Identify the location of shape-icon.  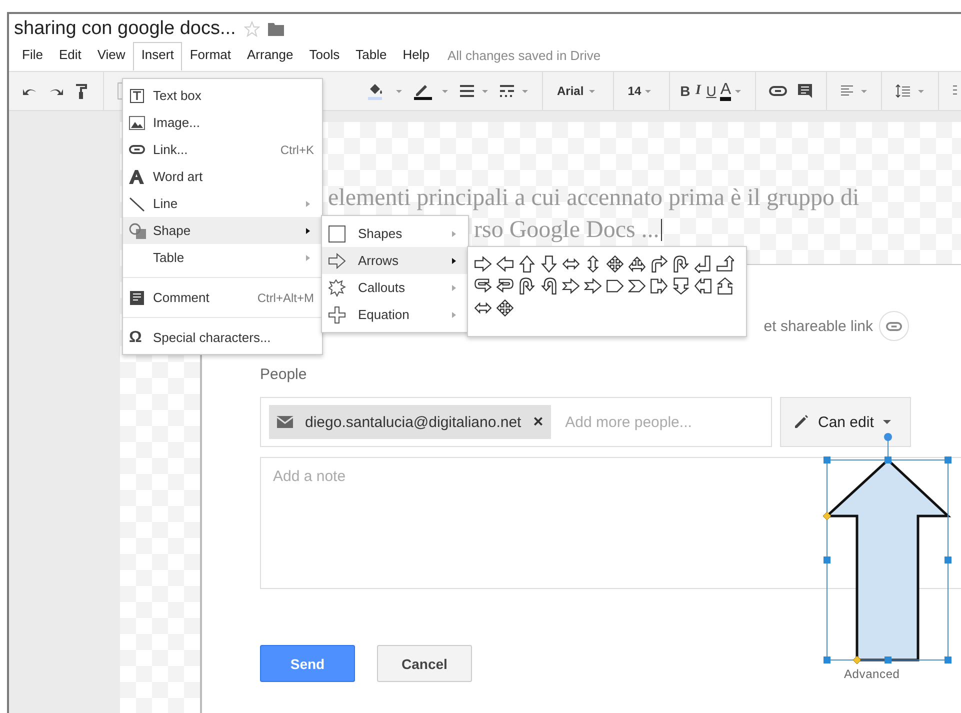
(138, 230).